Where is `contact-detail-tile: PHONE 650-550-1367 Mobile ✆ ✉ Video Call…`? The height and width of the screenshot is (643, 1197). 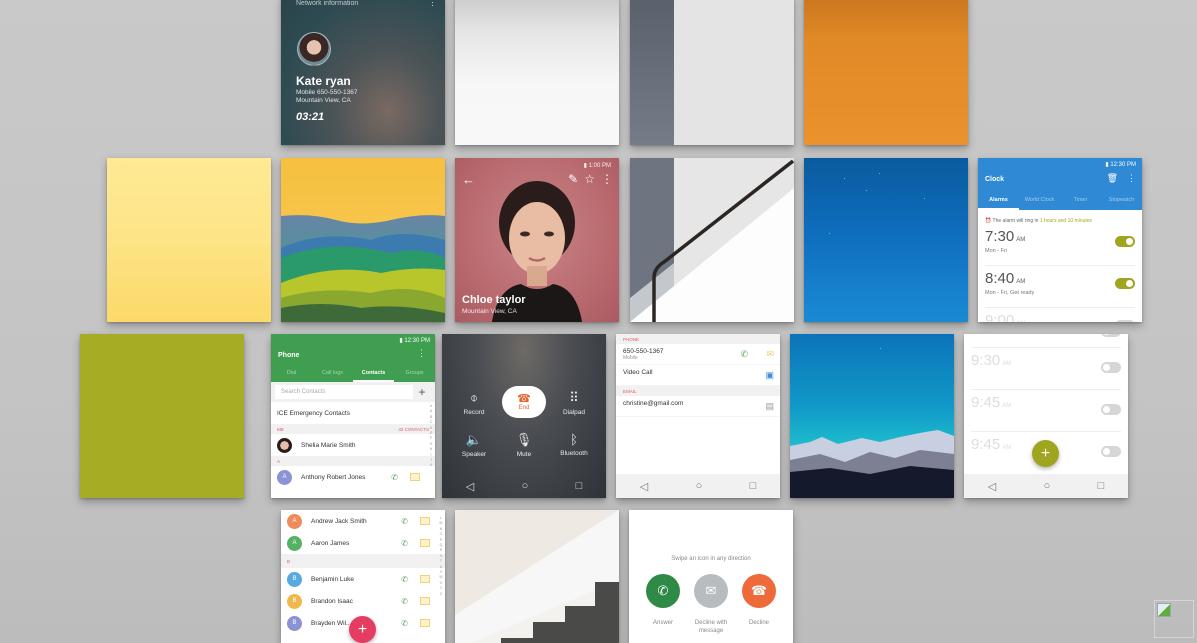
contact-detail-tile: PHONE 650-550-1367 Mobile ✆ ✉ Video Call… is located at coordinates (698, 416).